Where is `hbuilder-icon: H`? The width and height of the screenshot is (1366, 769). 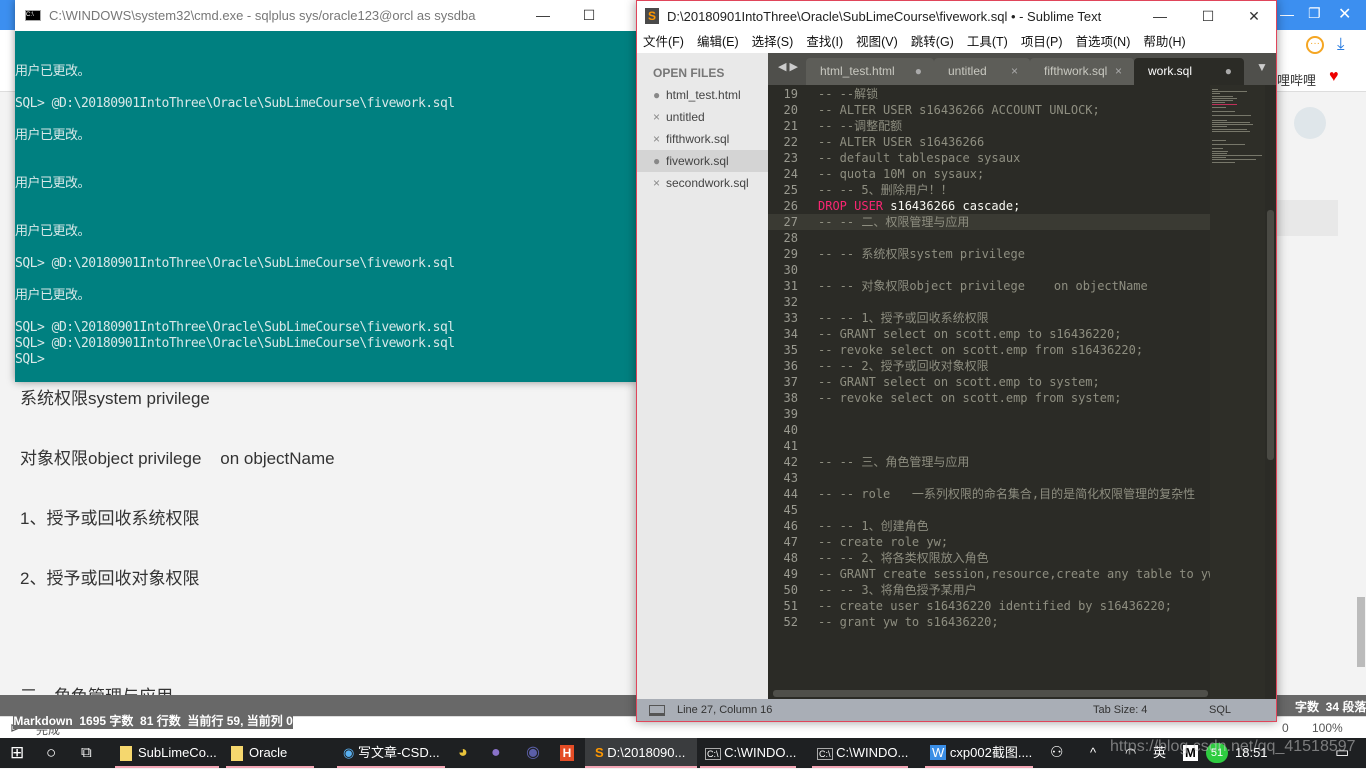 hbuilder-icon: H is located at coordinates (567, 753).